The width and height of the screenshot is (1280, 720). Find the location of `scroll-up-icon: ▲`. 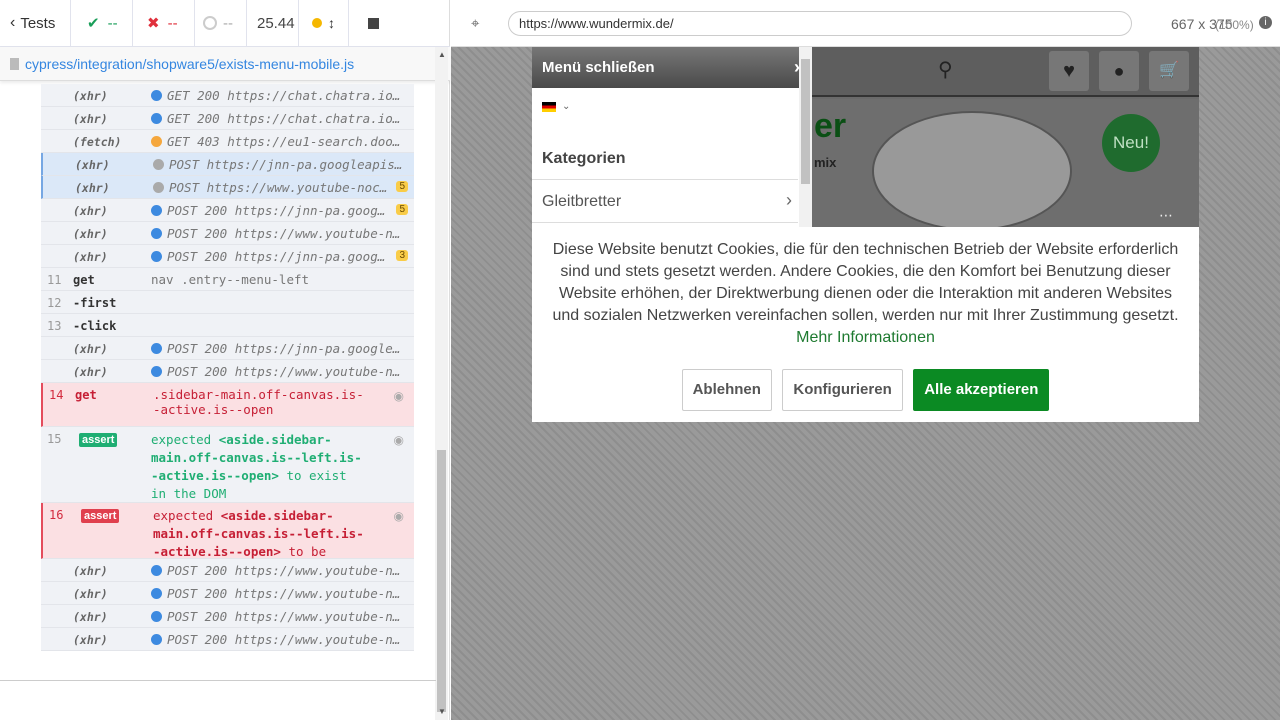

scroll-up-icon: ▲ is located at coordinates (442, 54).